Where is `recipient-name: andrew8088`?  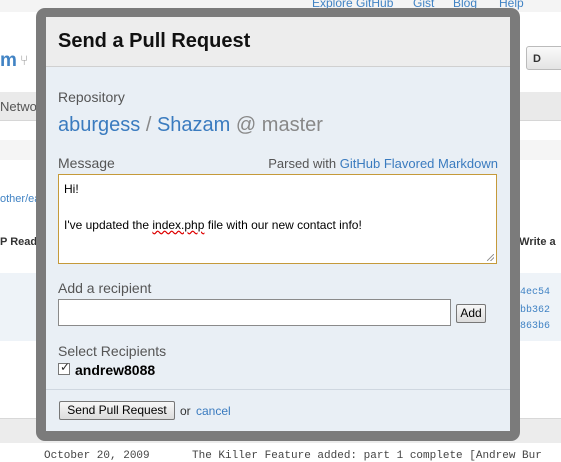
recipient-name: andrew8088 is located at coordinates (115, 370).